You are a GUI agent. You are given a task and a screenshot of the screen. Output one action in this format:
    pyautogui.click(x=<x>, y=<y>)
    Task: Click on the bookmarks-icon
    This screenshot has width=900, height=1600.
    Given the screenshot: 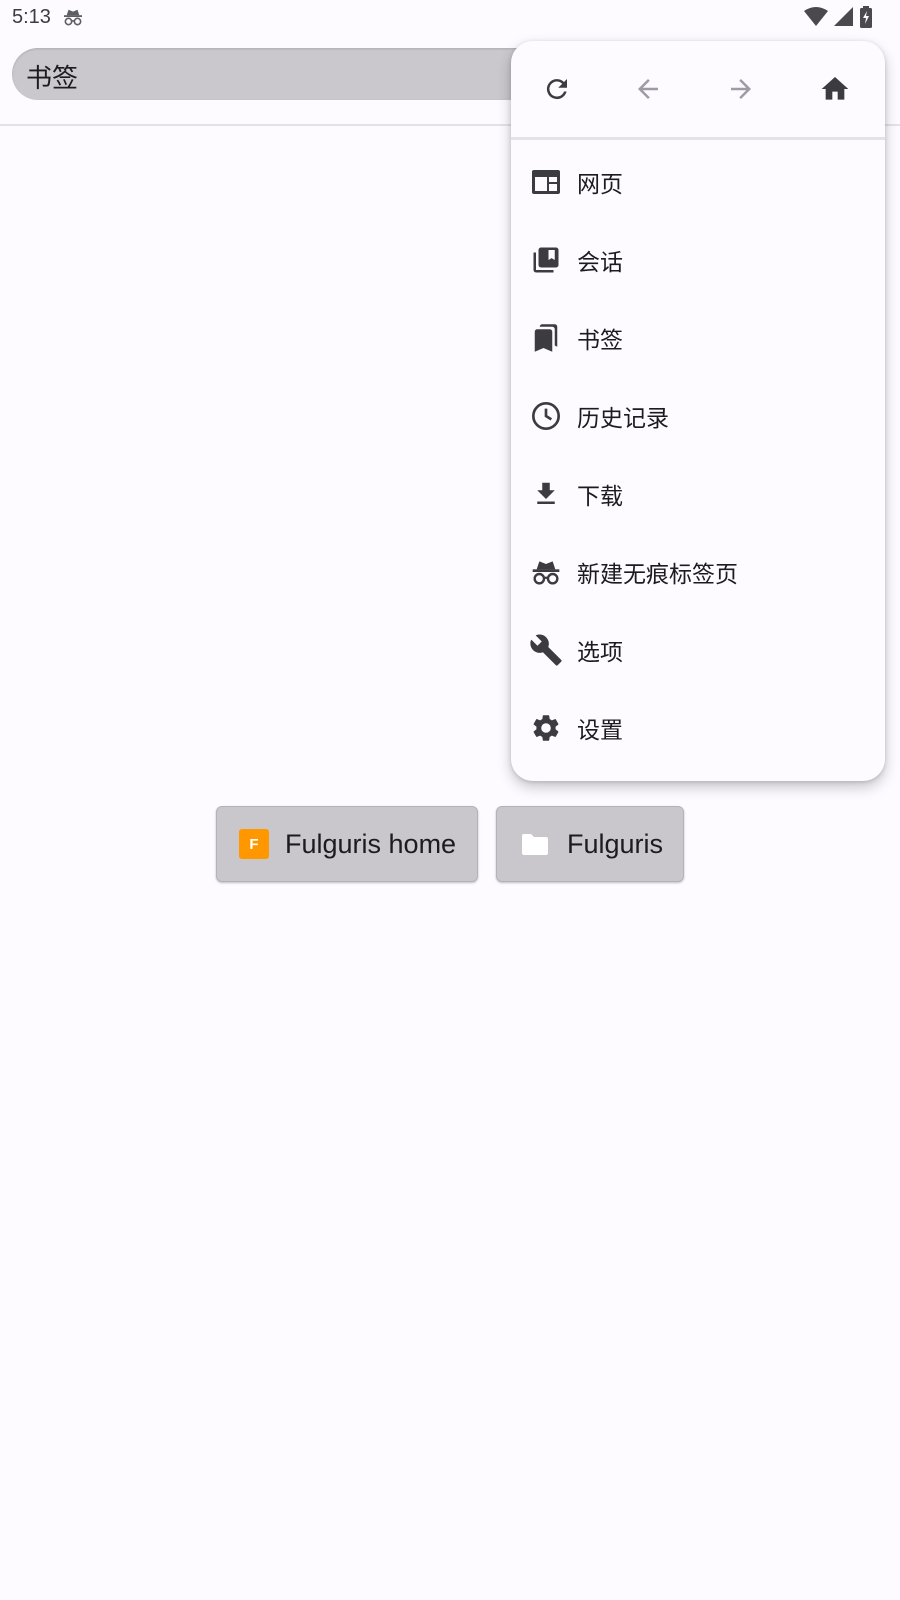 What is the action you would take?
    pyautogui.click(x=546, y=338)
    